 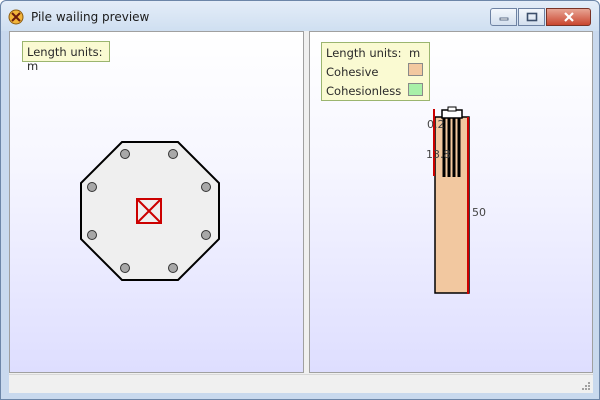 What do you see at coordinates (352, 72) in the screenshot?
I see `legend-cohesive-label: Cohesive` at bounding box center [352, 72].